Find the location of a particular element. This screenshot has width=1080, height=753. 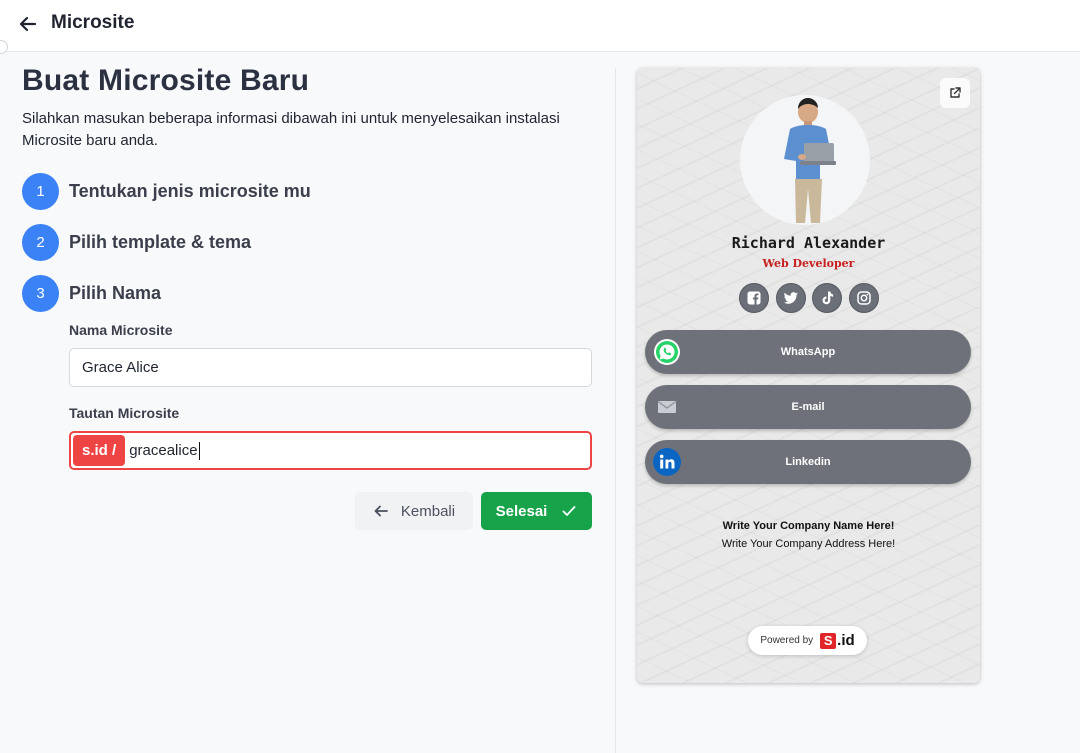

email-icon is located at coordinates (667, 407).